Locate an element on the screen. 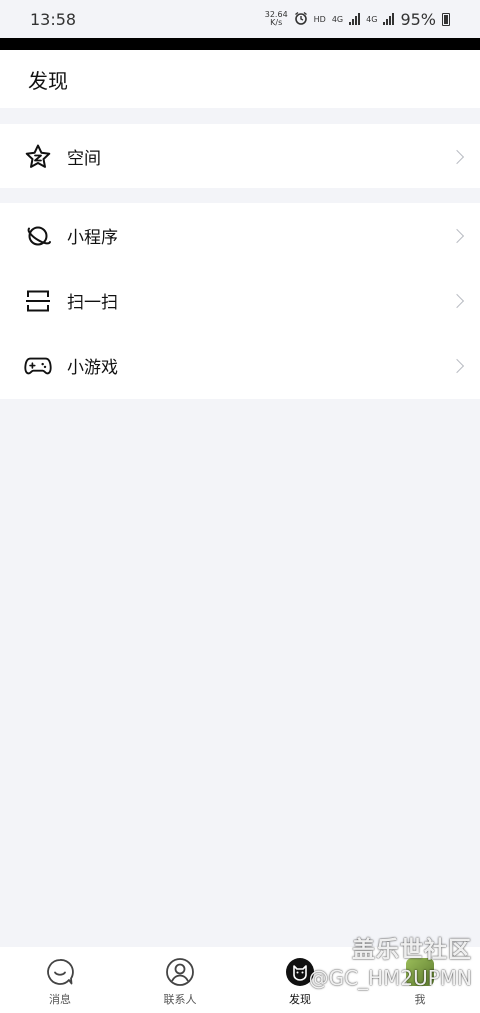 The width and height of the screenshot is (480, 1013). avatar is located at coordinates (420, 972).